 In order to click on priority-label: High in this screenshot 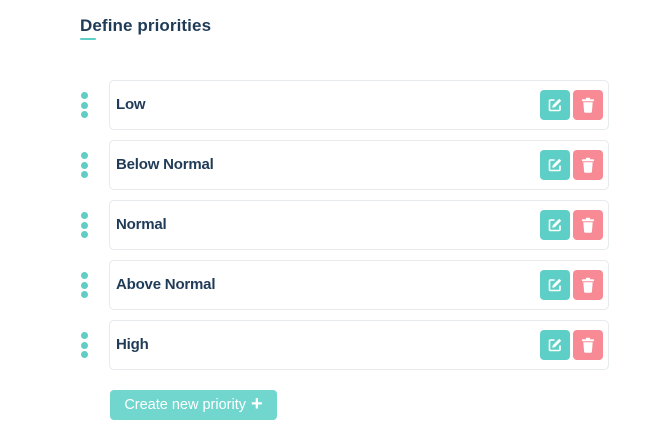, I will do `click(132, 344)`.